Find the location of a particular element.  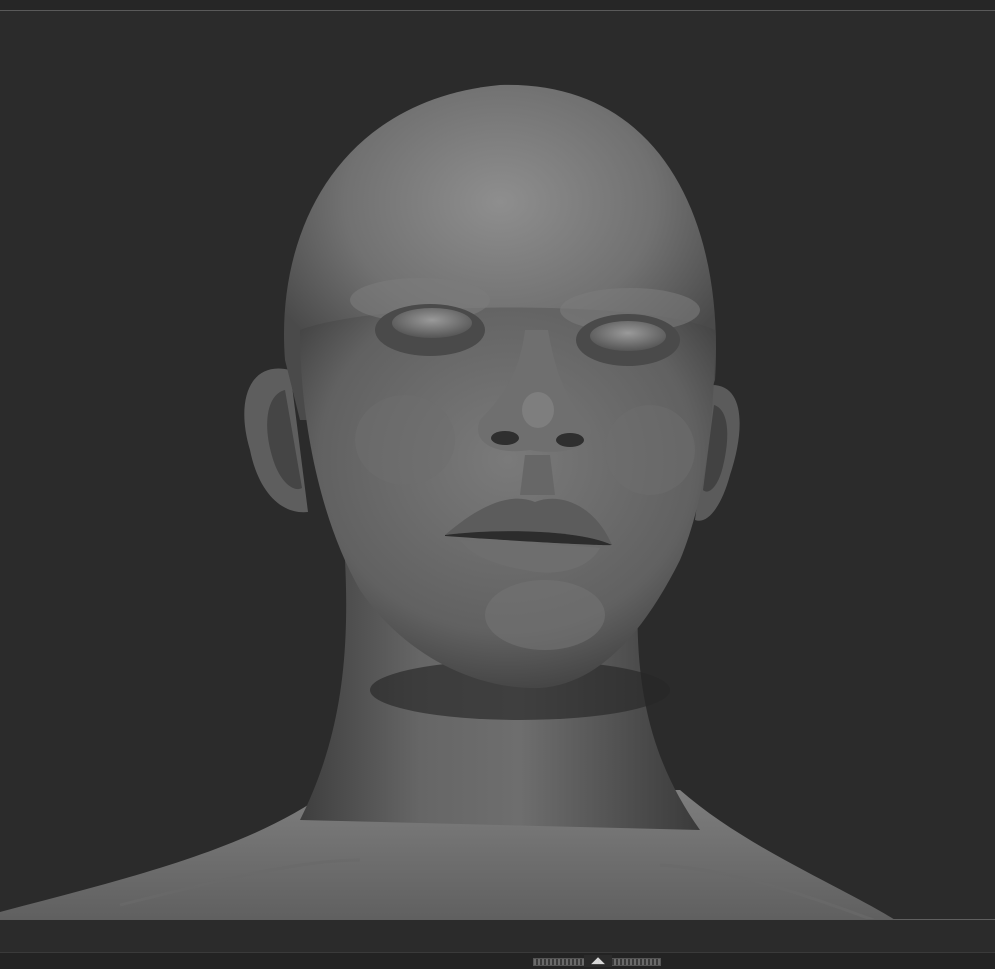

top-toolbar-edge is located at coordinates (497, 5).